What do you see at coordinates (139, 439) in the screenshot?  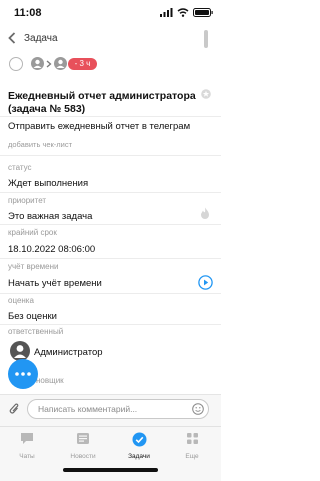 I see `check-circle-icon` at bounding box center [139, 439].